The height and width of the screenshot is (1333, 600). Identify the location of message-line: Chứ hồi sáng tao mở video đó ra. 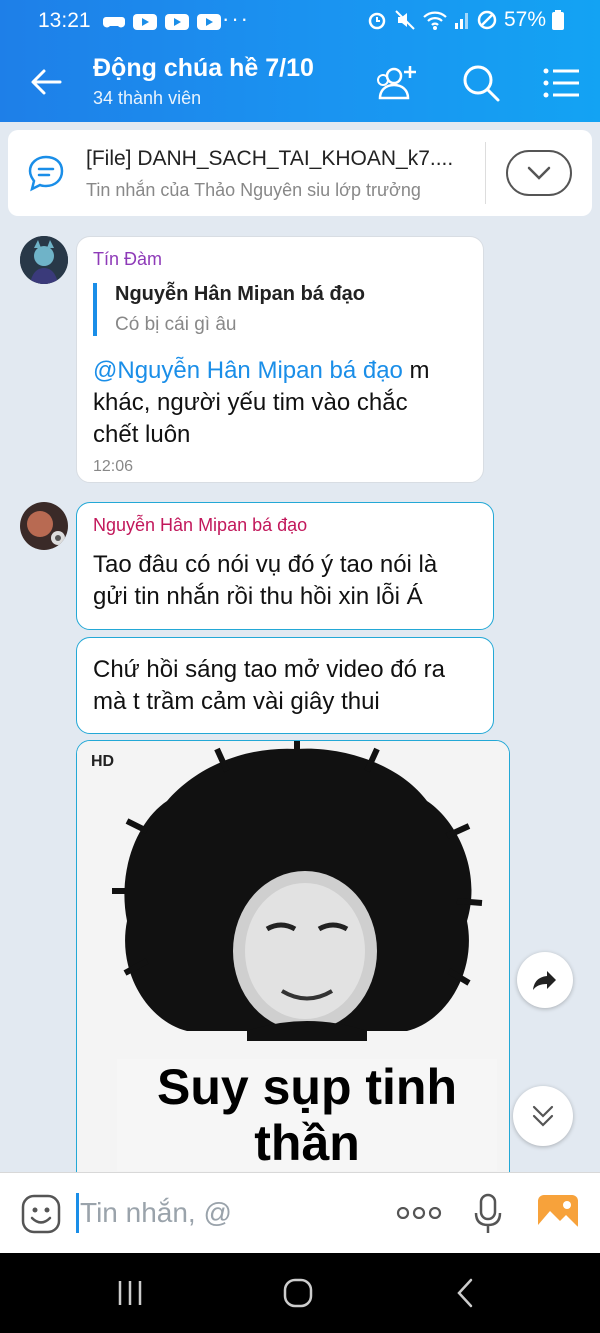
(269, 669).